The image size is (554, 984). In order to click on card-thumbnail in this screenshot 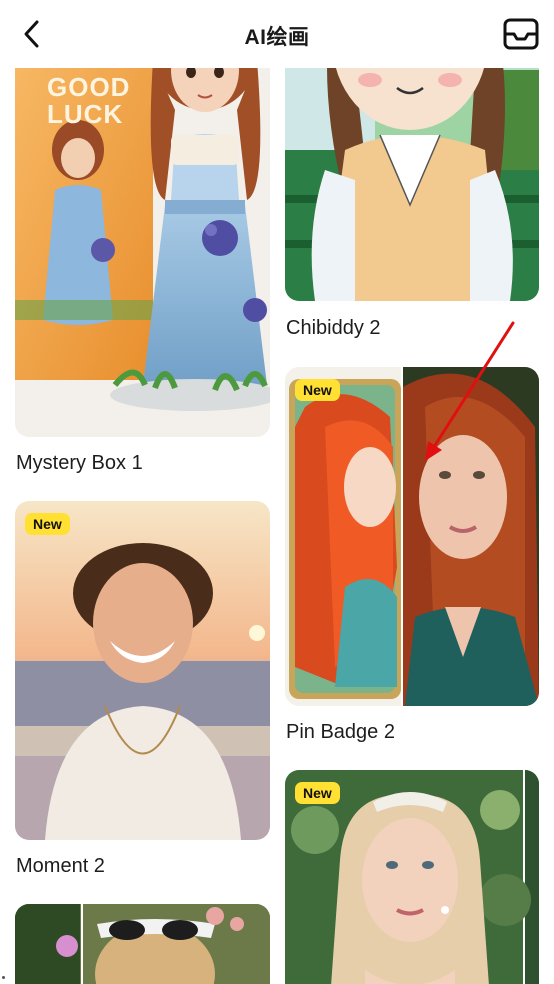, I will do `click(142, 944)`.